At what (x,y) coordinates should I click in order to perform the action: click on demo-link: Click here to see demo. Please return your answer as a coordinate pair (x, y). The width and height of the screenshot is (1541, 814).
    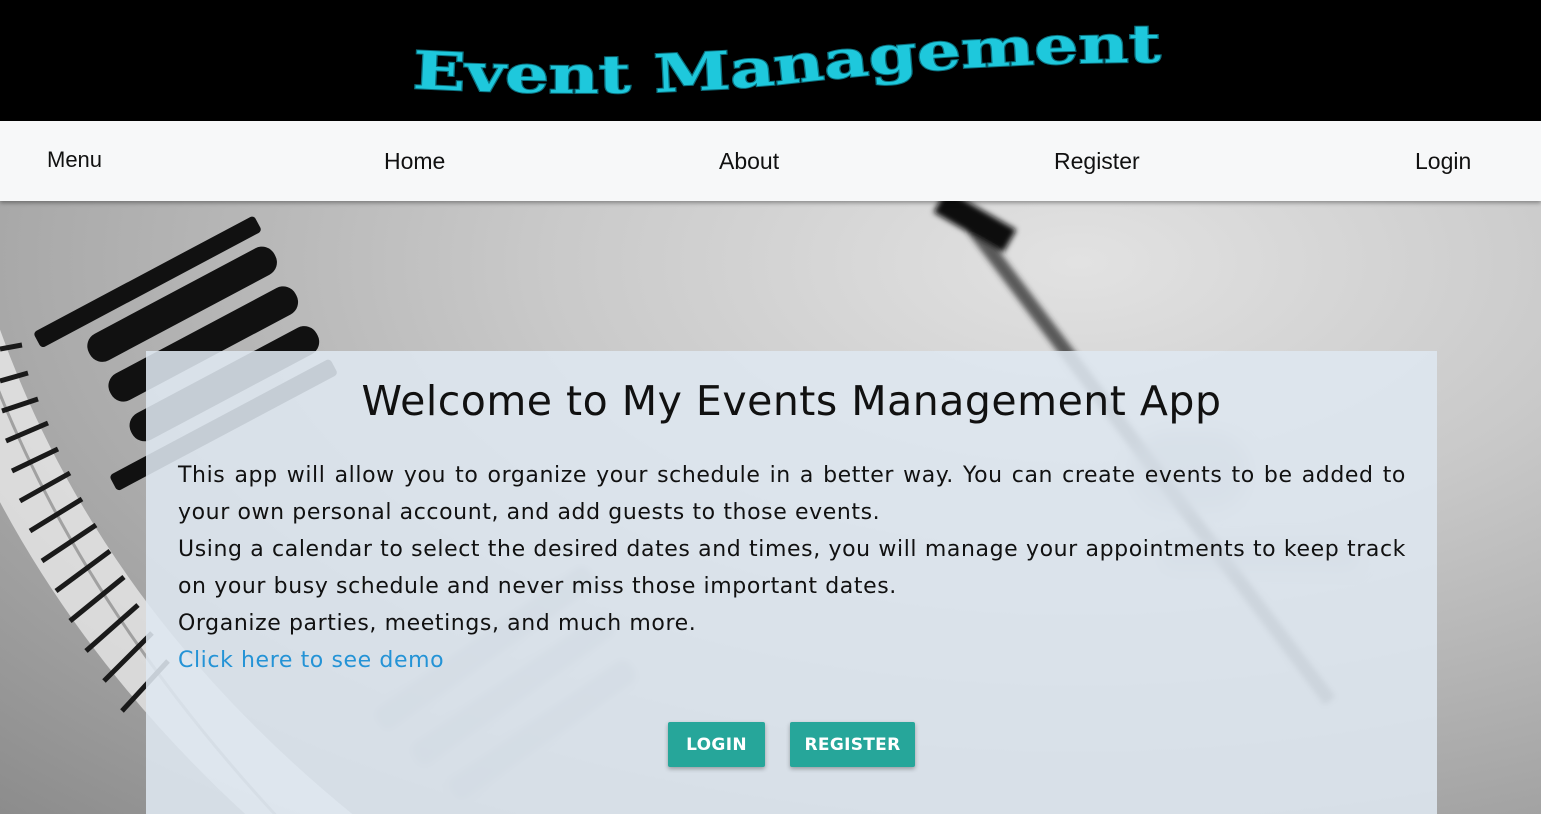
    Looking at the image, I should click on (311, 660).